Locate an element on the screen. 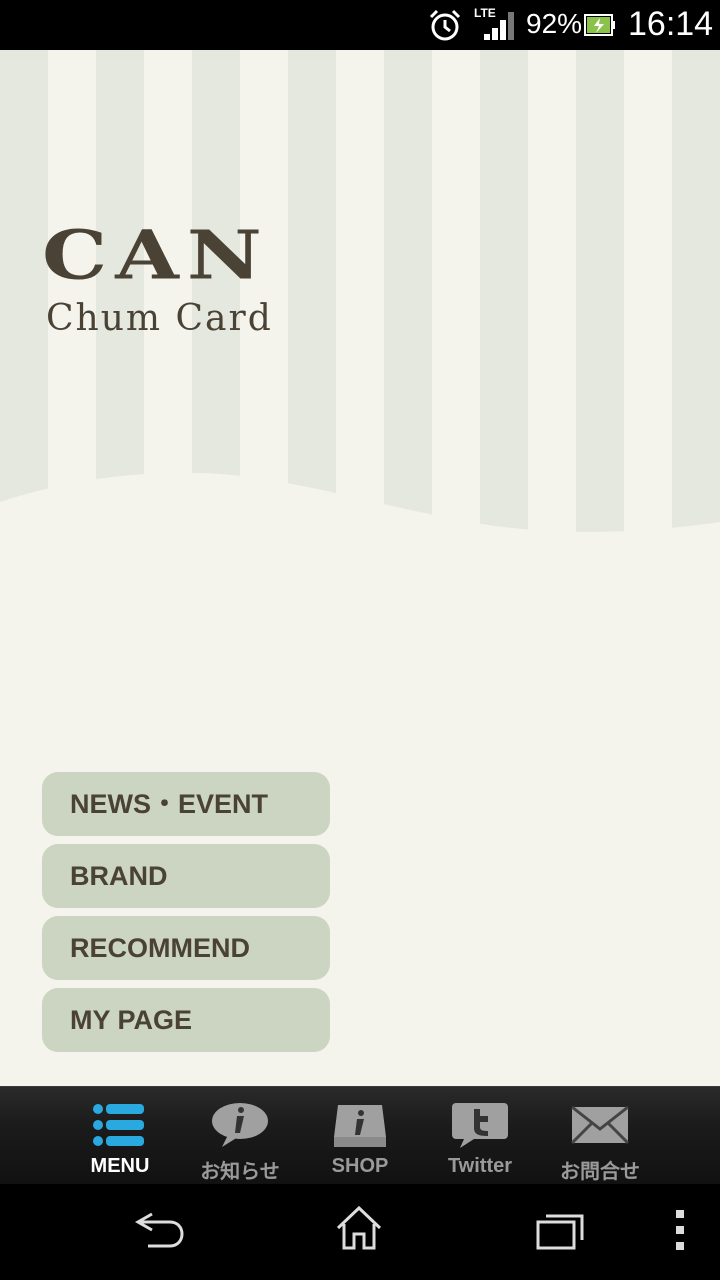 The image size is (720, 1280). recent-apps-icon is located at coordinates (561, 1230).